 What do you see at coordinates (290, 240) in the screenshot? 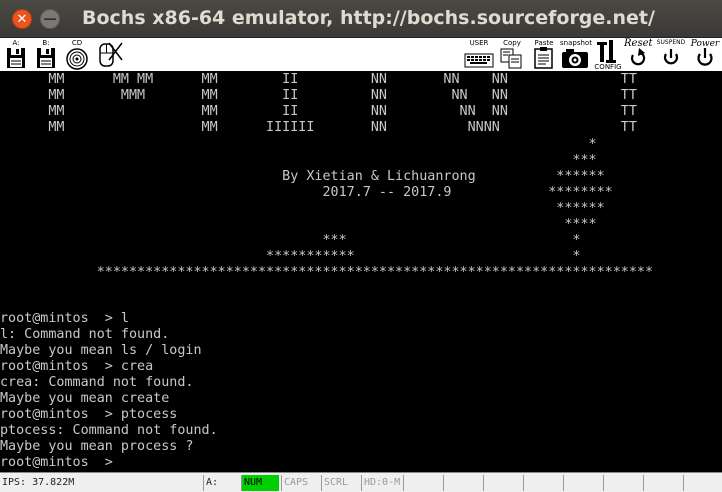
I see `art-line: *** *` at bounding box center [290, 240].